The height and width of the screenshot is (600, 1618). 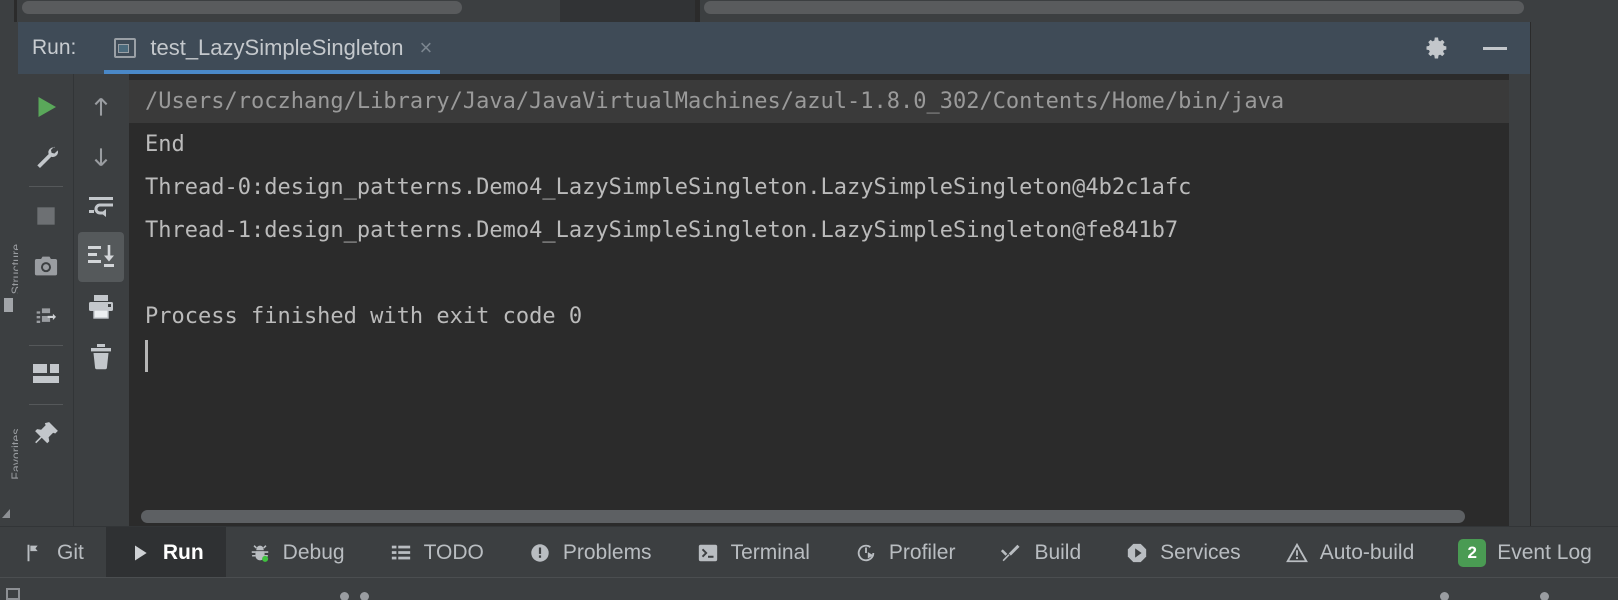 What do you see at coordinates (70, 552) in the screenshot?
I see `bottom-tab-label: Git` at bounding box center [70, 552].